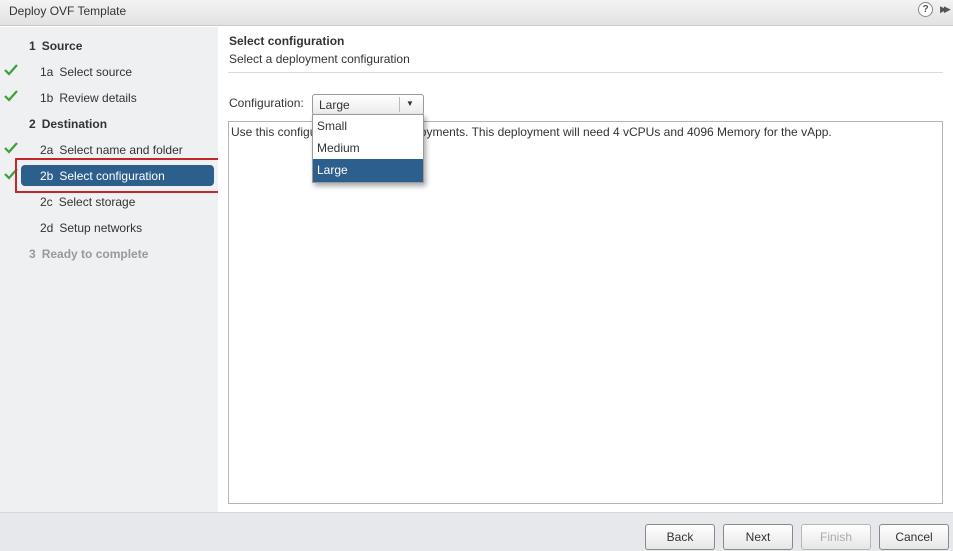 Image resolution: width=953 pixels, height=551 pixels. Describe the element at coordinates (334, 105) in the screenshot. I see `configuration-selected-value: Large` at that location.